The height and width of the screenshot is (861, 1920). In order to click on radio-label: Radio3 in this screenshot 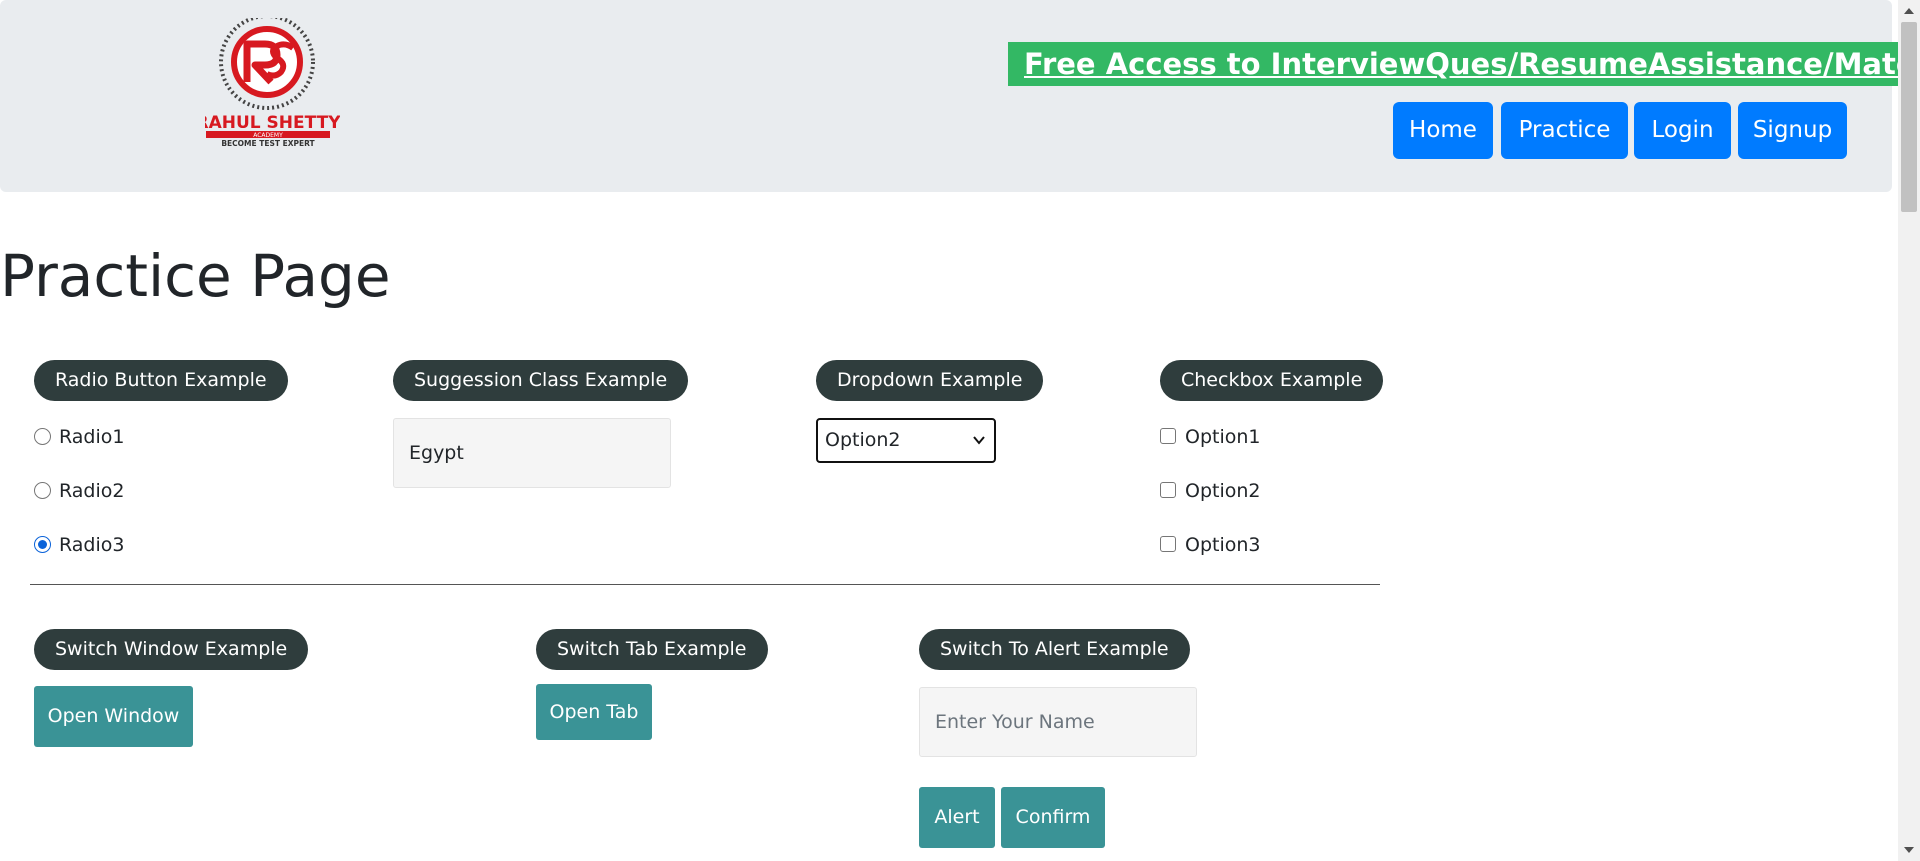, I will do `click(92, 545)`.